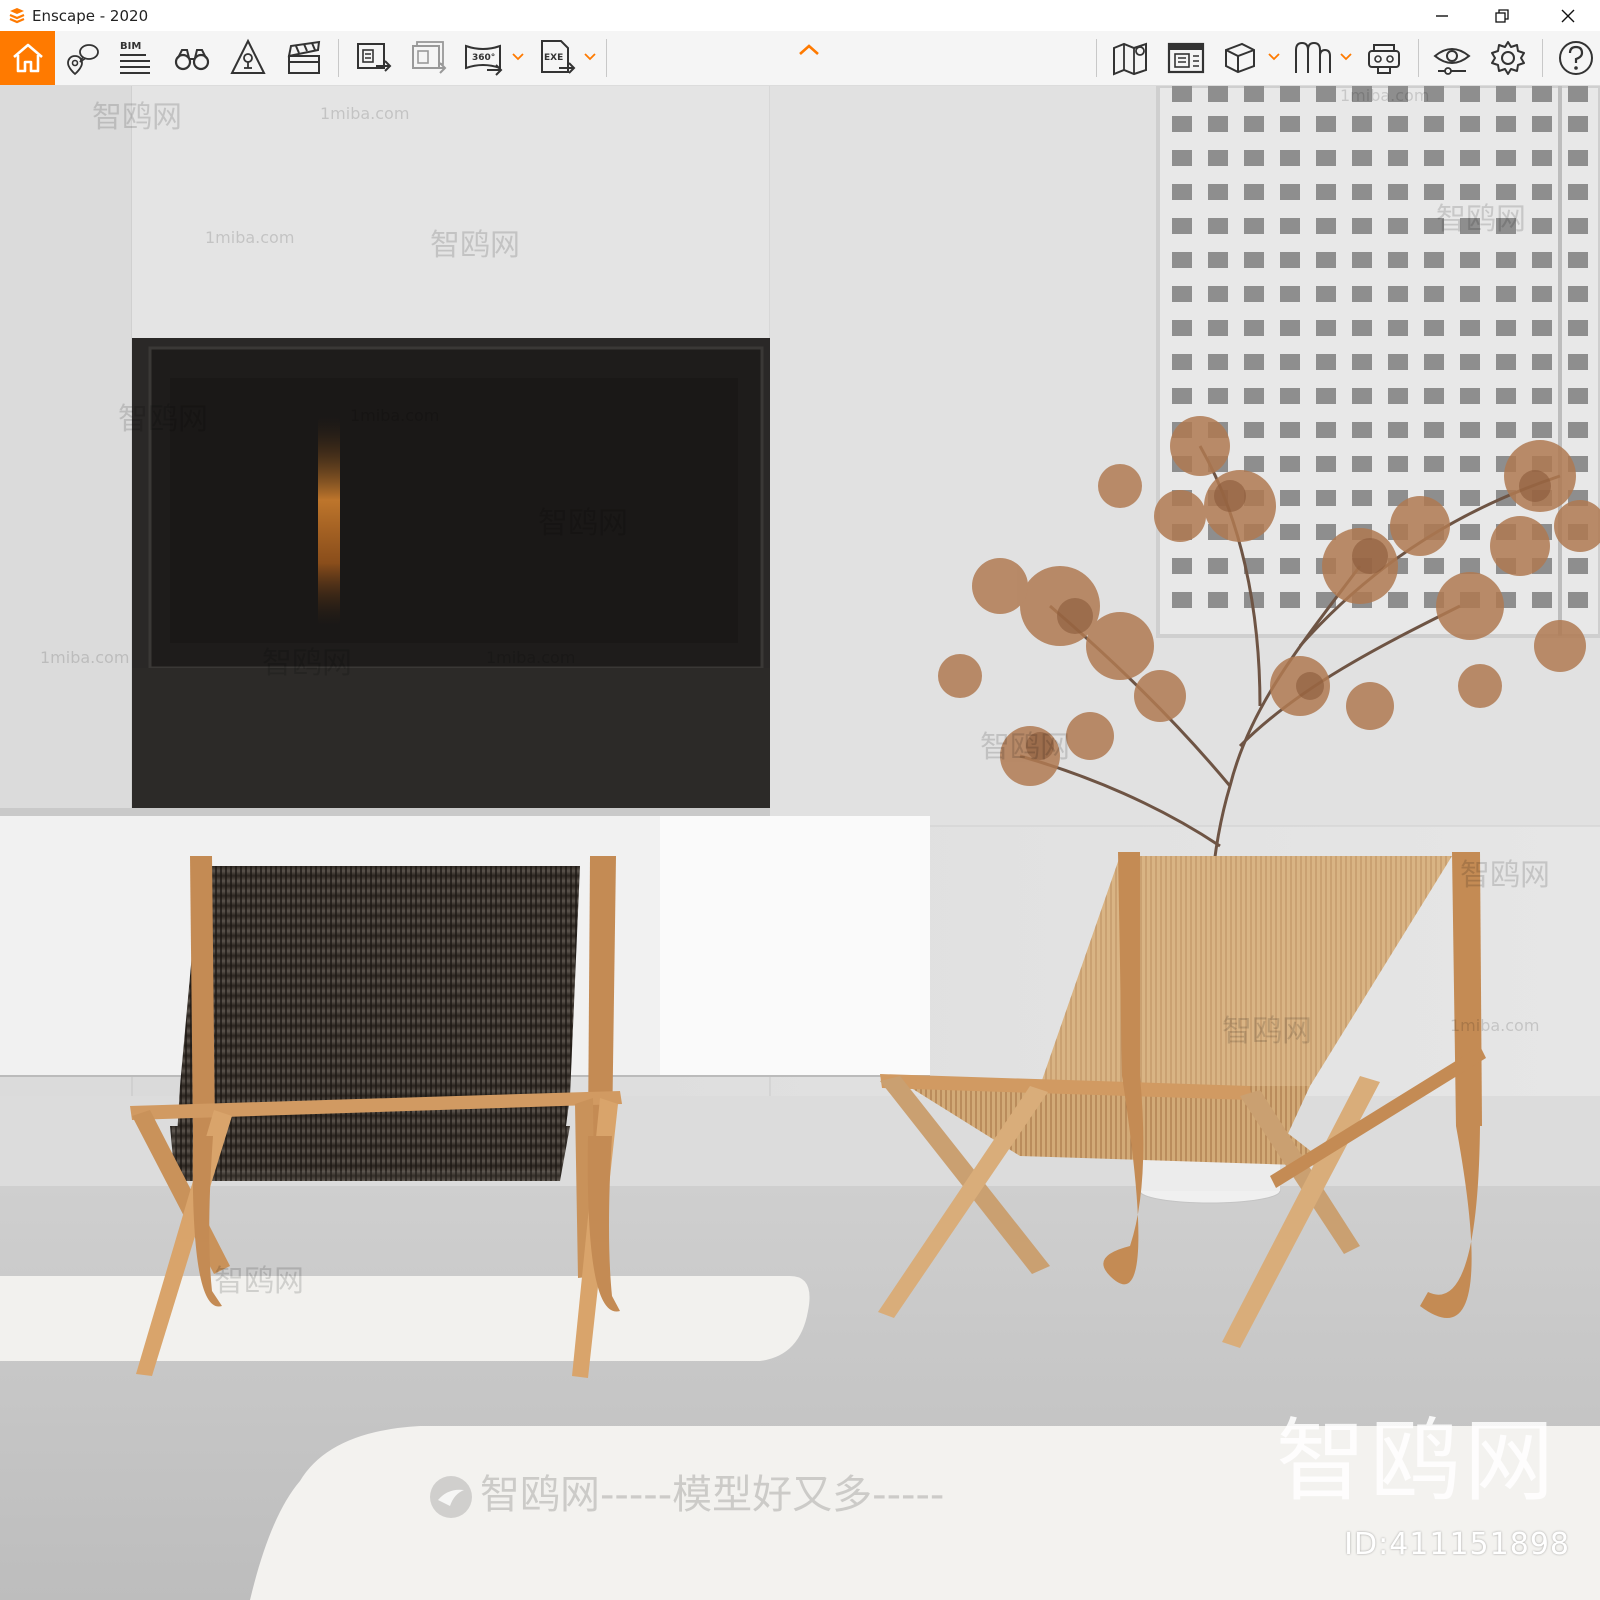  I want to click on object-view-dropdown, so click(1274, 57).